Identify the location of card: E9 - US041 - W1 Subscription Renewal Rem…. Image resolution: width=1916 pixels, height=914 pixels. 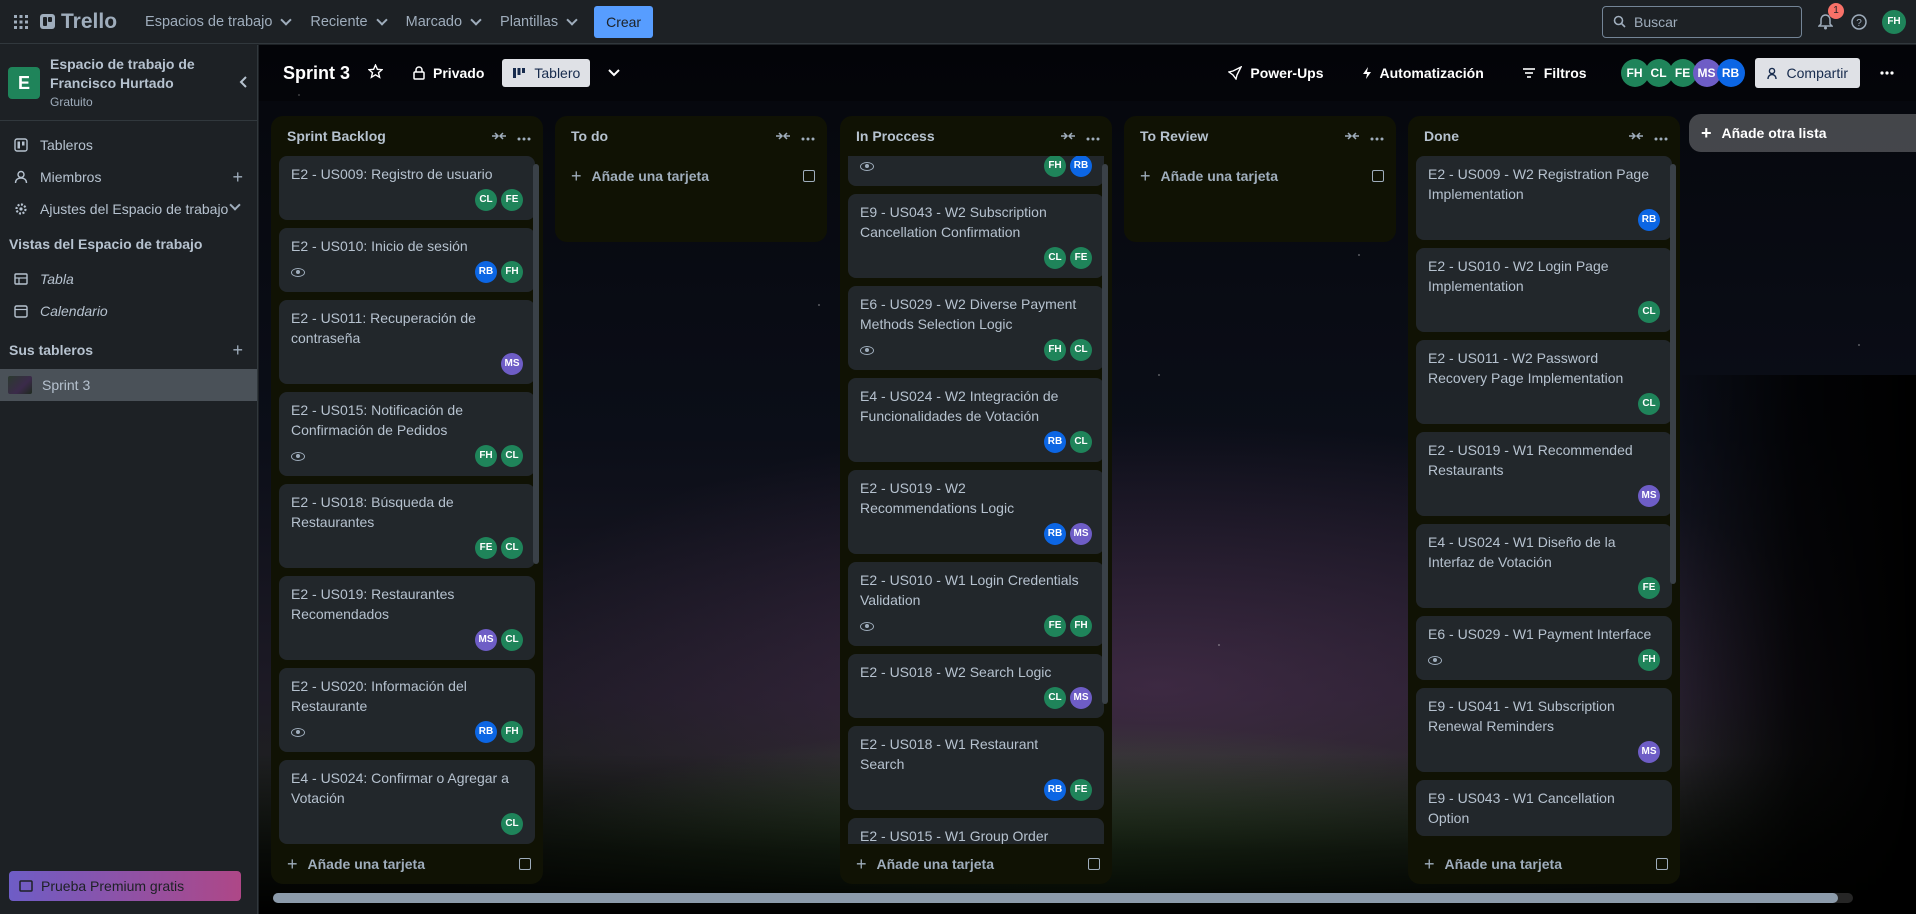
(1544, 730).